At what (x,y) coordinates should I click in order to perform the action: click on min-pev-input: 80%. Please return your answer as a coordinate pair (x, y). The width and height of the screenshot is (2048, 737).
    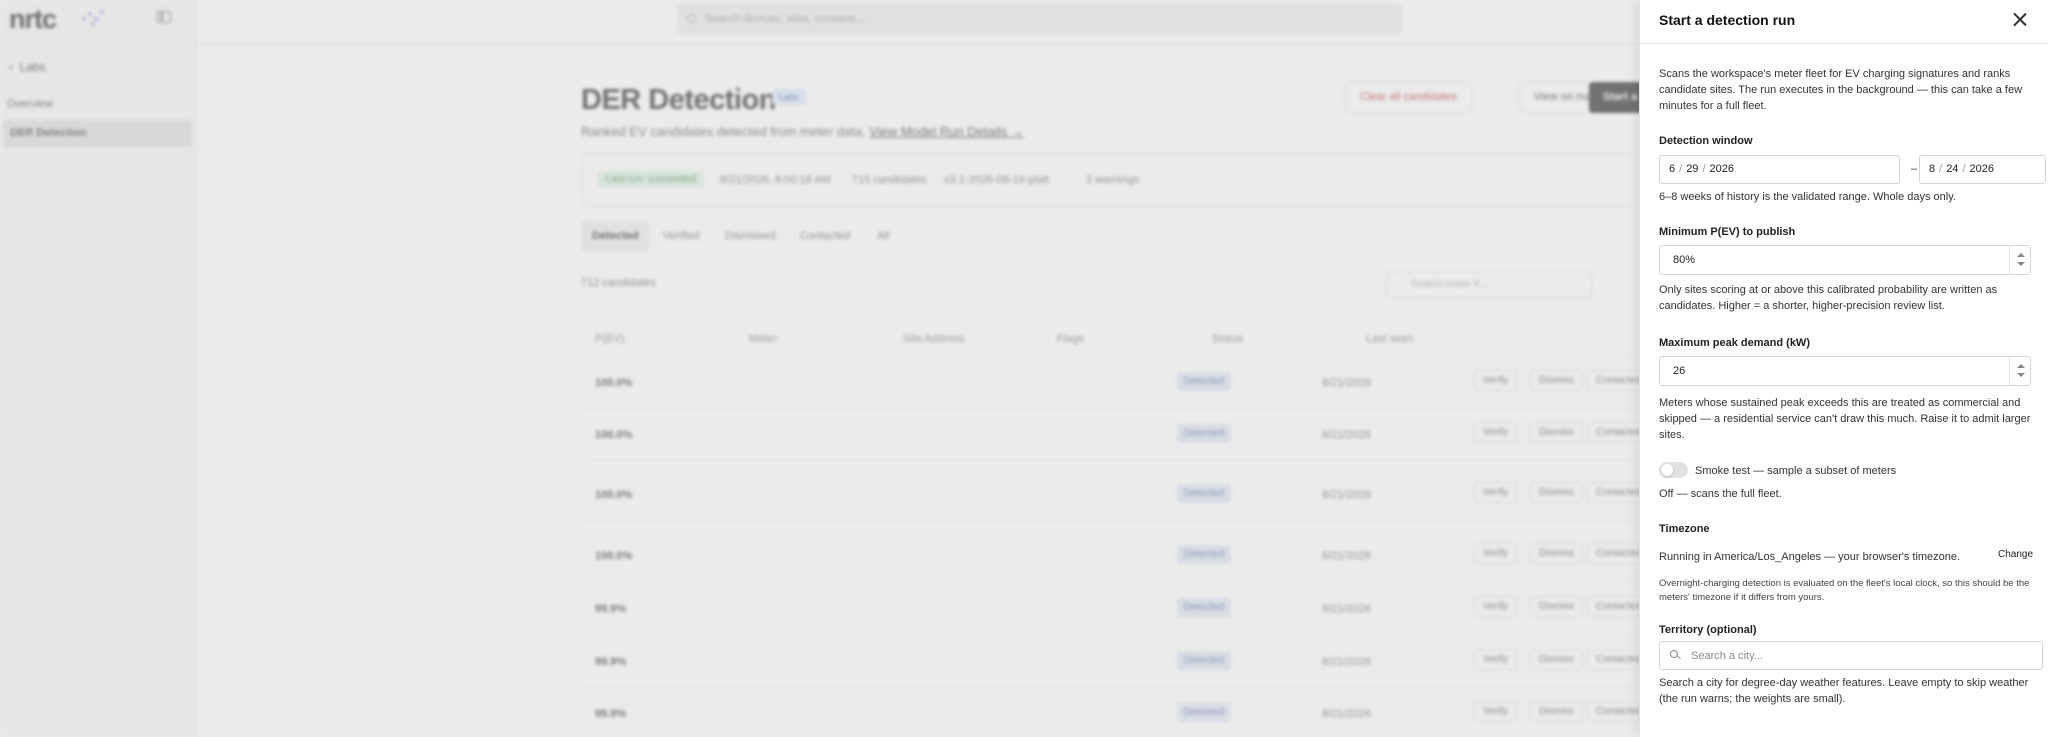
    Looking at the image, I should click on (1845, 260).